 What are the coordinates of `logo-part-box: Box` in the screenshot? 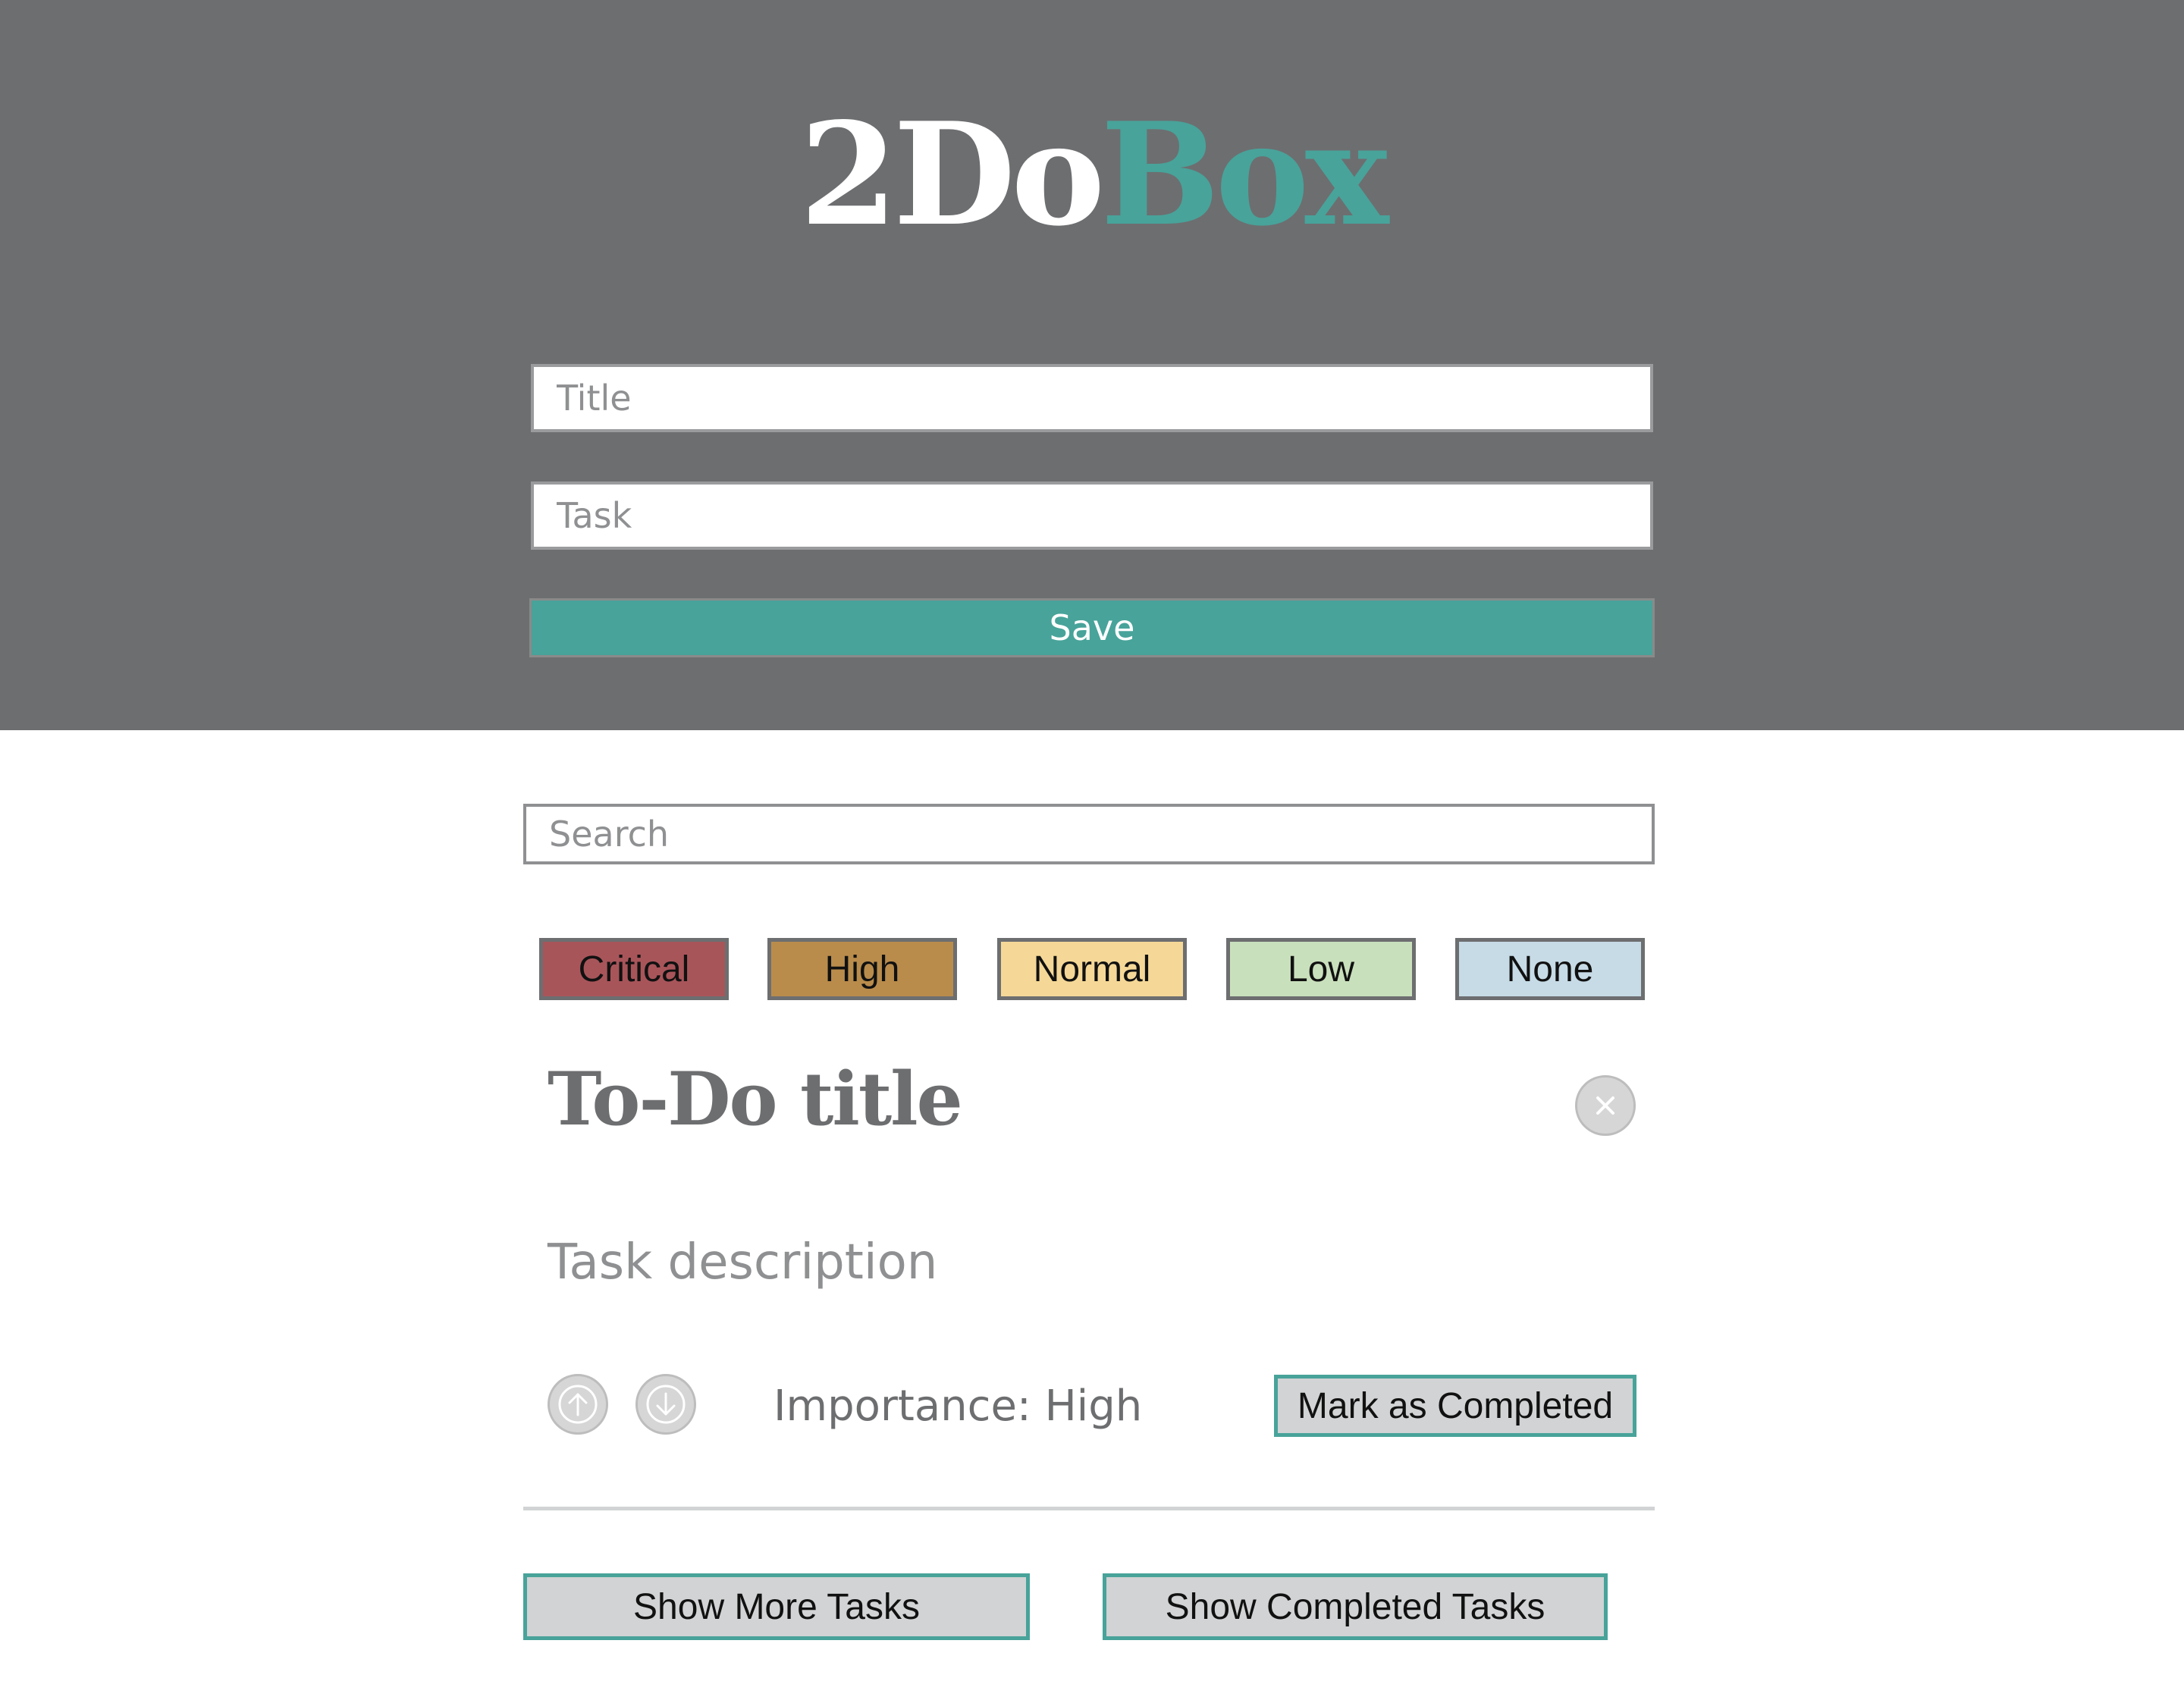 It's located at (1244, 174).